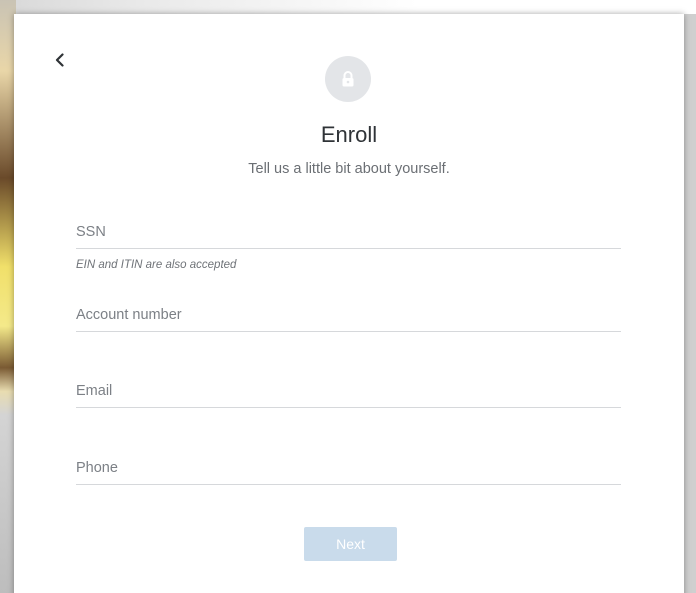  I want to click on account-number-field, so click(348, 316).